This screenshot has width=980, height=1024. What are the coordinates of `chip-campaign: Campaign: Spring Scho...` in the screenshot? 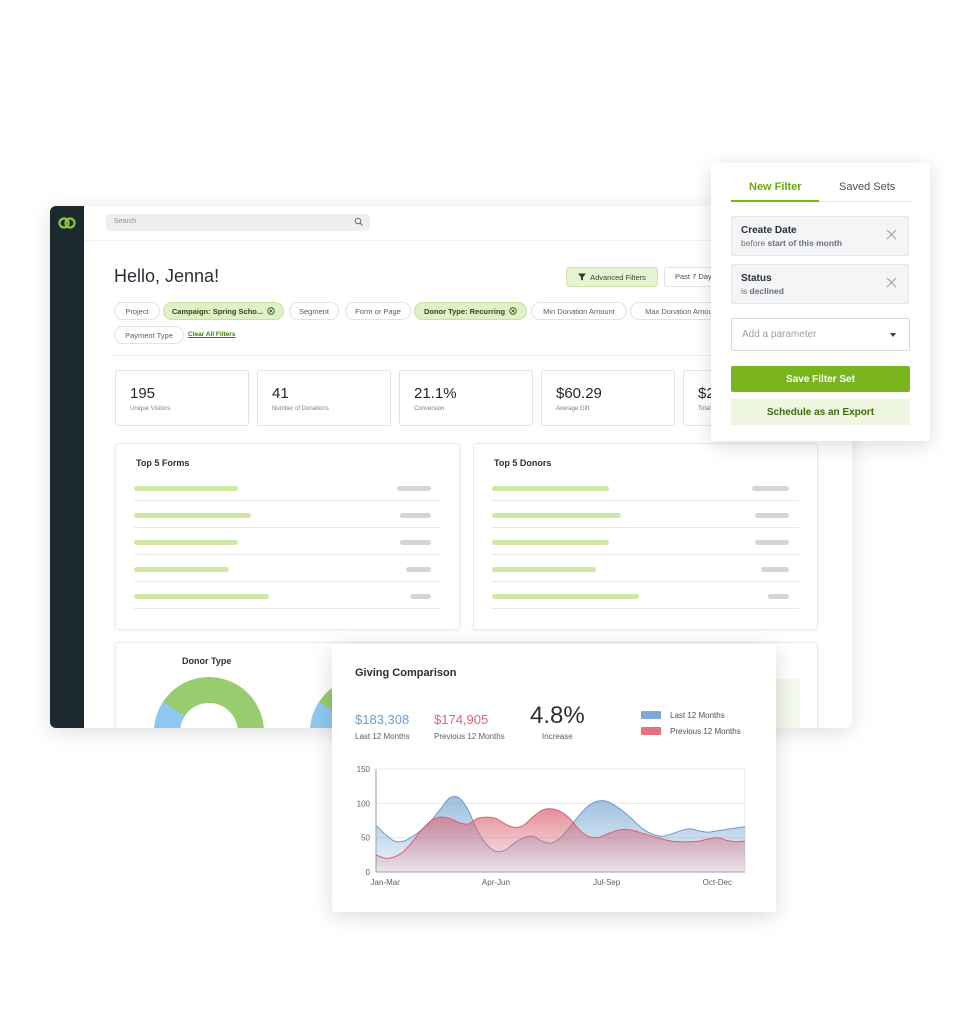 It's located at (223, 311).